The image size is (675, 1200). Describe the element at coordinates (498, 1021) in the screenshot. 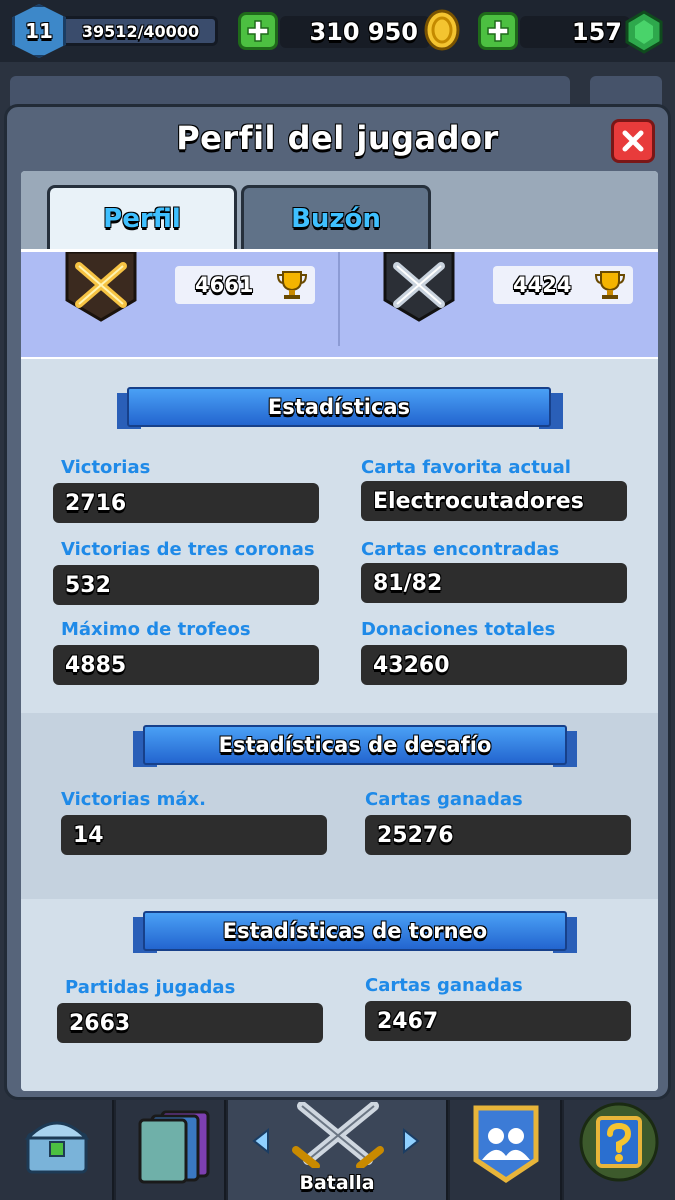

I see `stat-value-cartas-ganadas-torneo: 2467` at that location.